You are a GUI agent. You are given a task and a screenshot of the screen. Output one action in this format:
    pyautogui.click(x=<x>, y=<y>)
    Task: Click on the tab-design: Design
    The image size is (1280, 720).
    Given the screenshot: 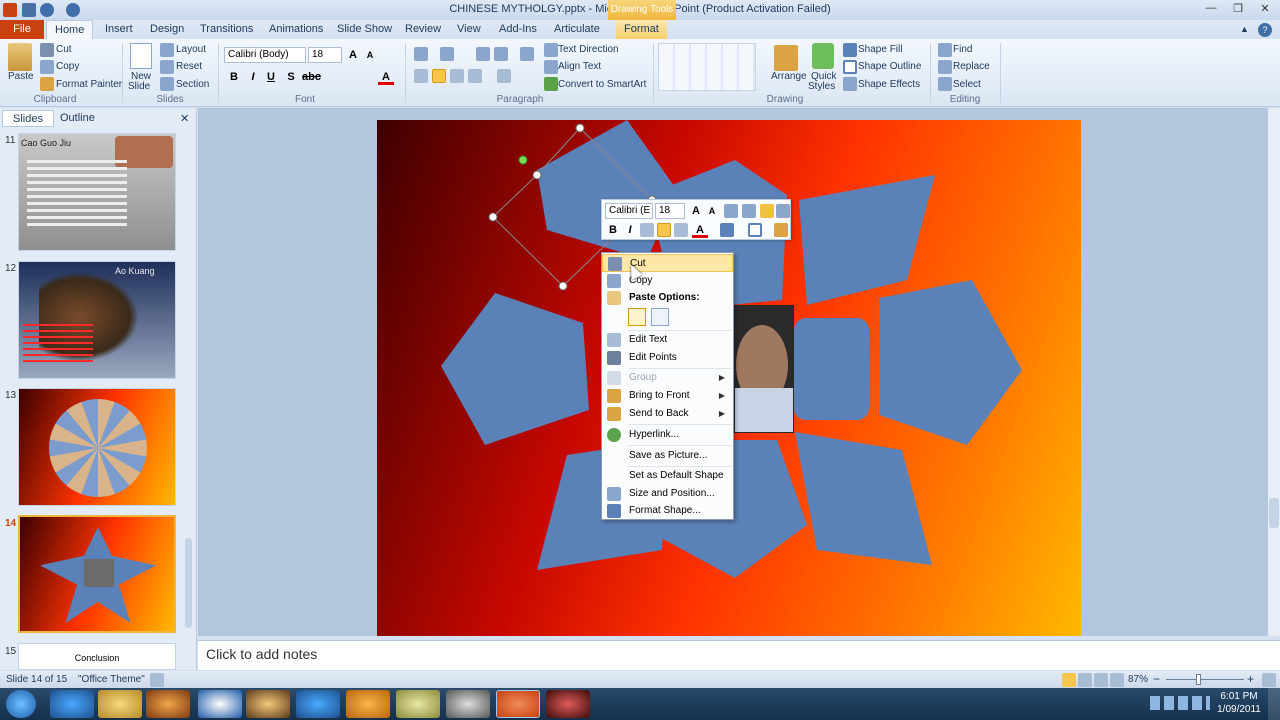 What is the action you would take?
    pyautogui.click(x=167, y=29)
    